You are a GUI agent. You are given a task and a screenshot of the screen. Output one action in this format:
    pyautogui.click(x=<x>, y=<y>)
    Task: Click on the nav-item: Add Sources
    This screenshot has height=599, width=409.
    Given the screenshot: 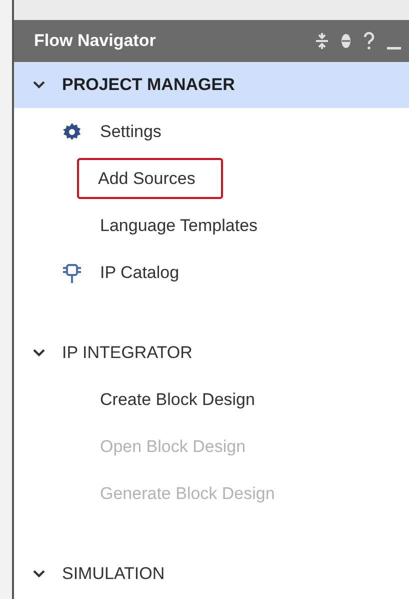 What is the action you would take?
    pyautogui.click(x=150, y=179)
    